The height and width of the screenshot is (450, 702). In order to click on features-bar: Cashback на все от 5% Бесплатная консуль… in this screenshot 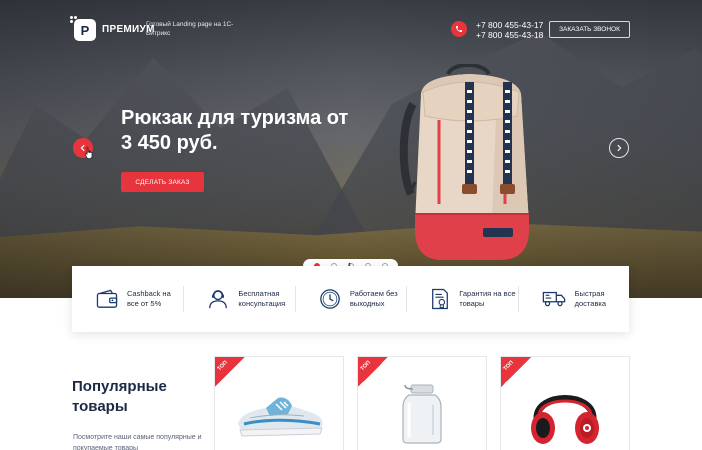, I will do `click(350, 299)`.